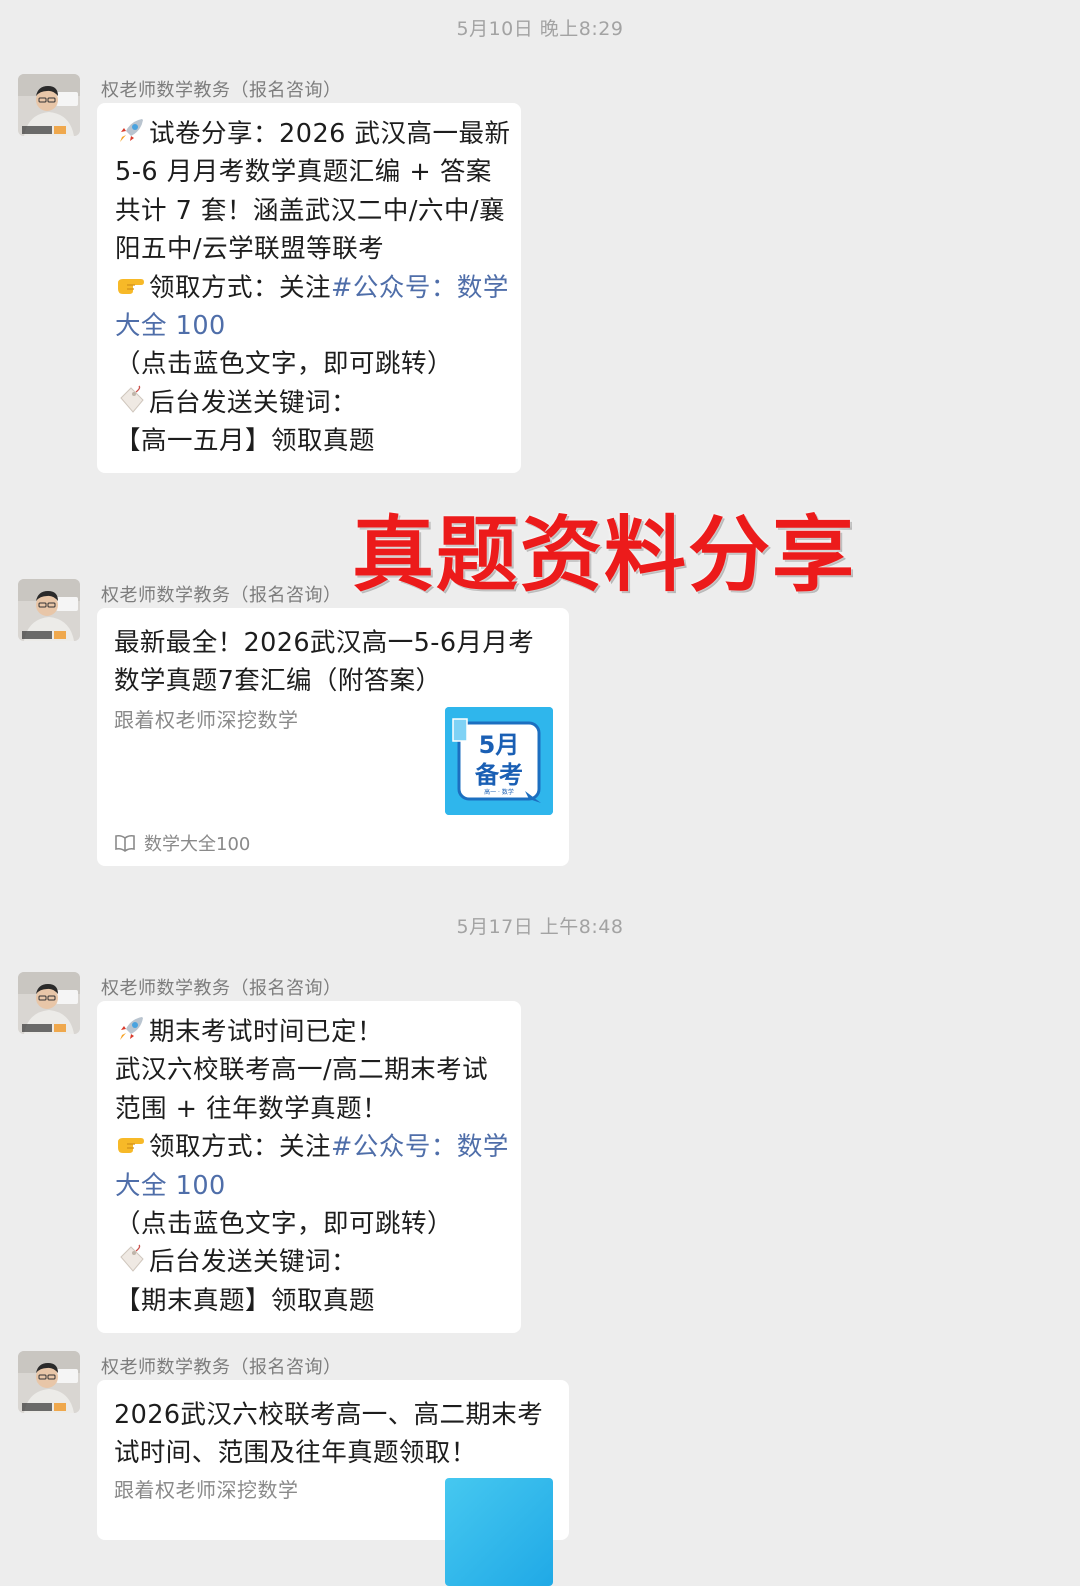  I want to click on timestamp: 5月17日 上午8:48, so click(540, 927).